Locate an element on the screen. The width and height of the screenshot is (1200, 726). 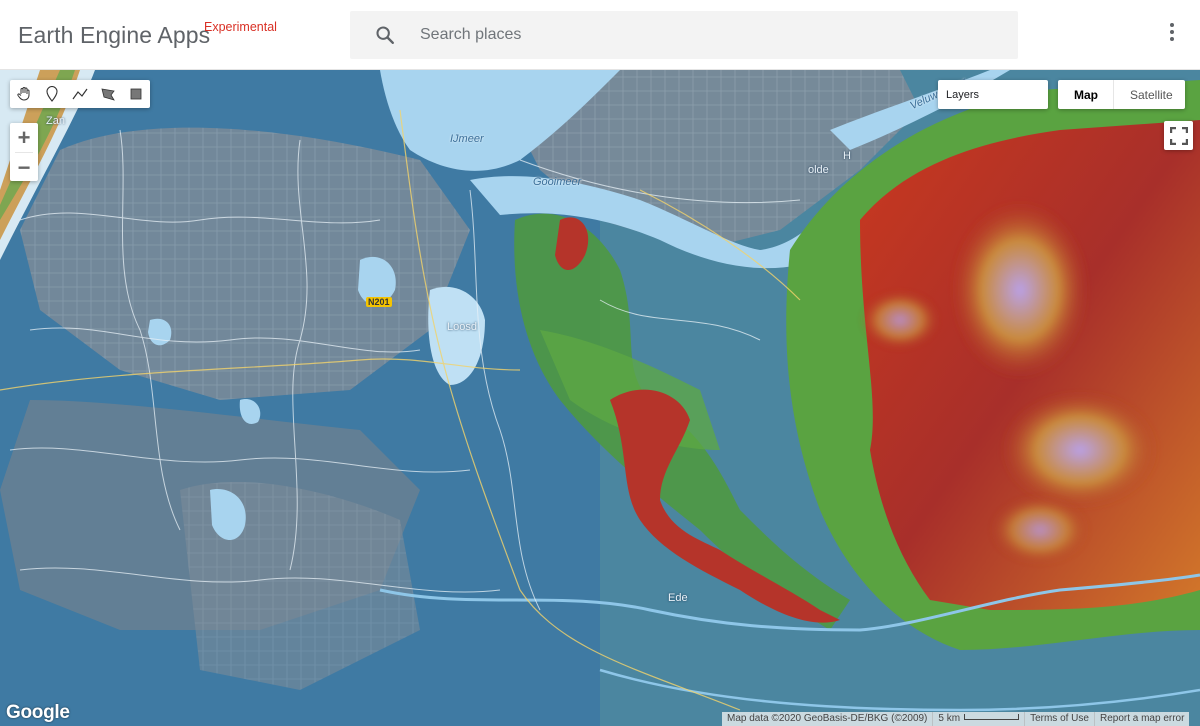
line-icon is located at coordinates (80, 94).